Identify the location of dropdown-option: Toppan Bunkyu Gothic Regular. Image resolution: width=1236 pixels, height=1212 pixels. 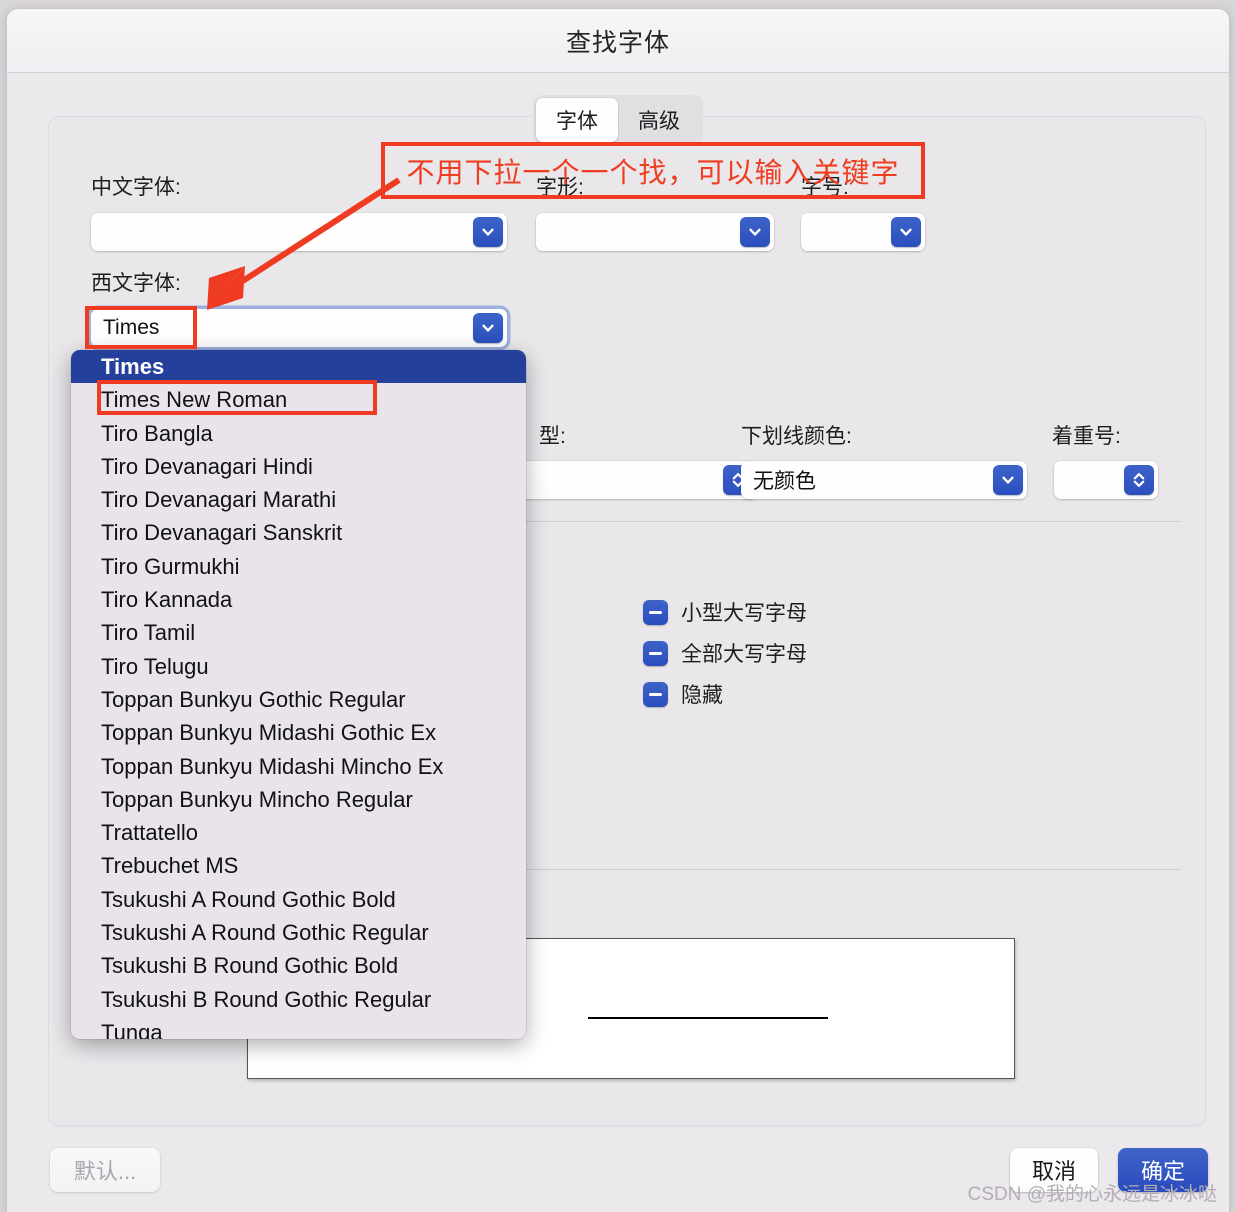
(298, 699).